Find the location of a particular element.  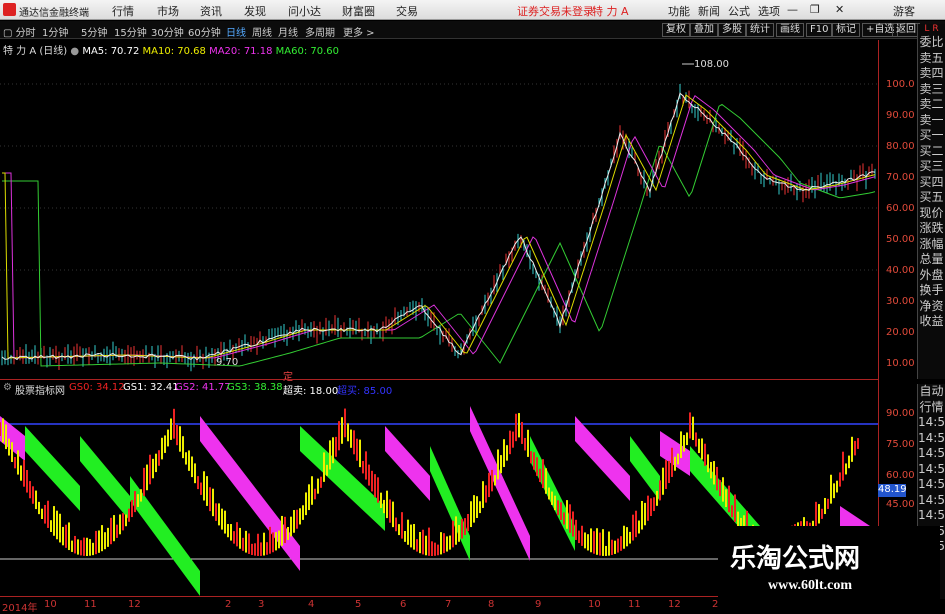

price-tick: 40.00 is located at coordinates (900, 270).